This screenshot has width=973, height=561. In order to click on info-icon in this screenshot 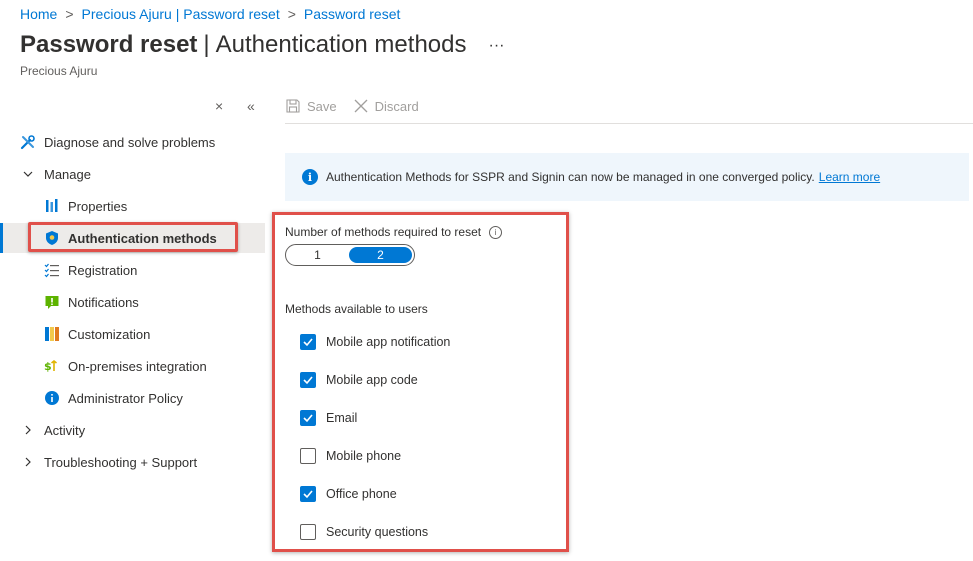, I will do `click(52, 398)`.